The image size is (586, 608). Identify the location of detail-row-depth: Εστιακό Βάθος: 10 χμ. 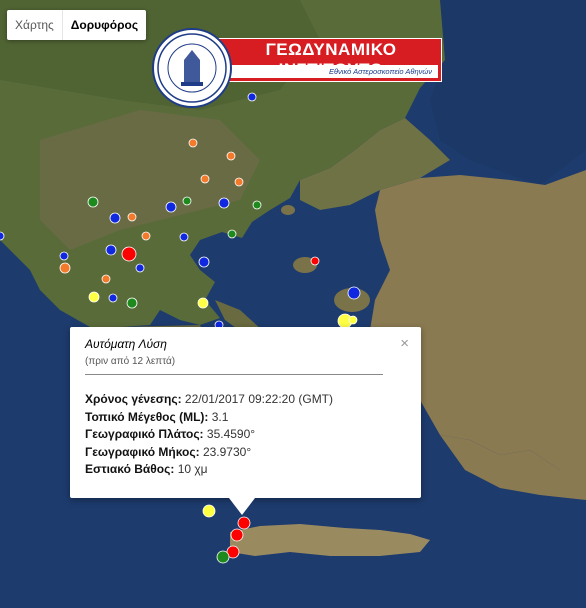
(146, 469).